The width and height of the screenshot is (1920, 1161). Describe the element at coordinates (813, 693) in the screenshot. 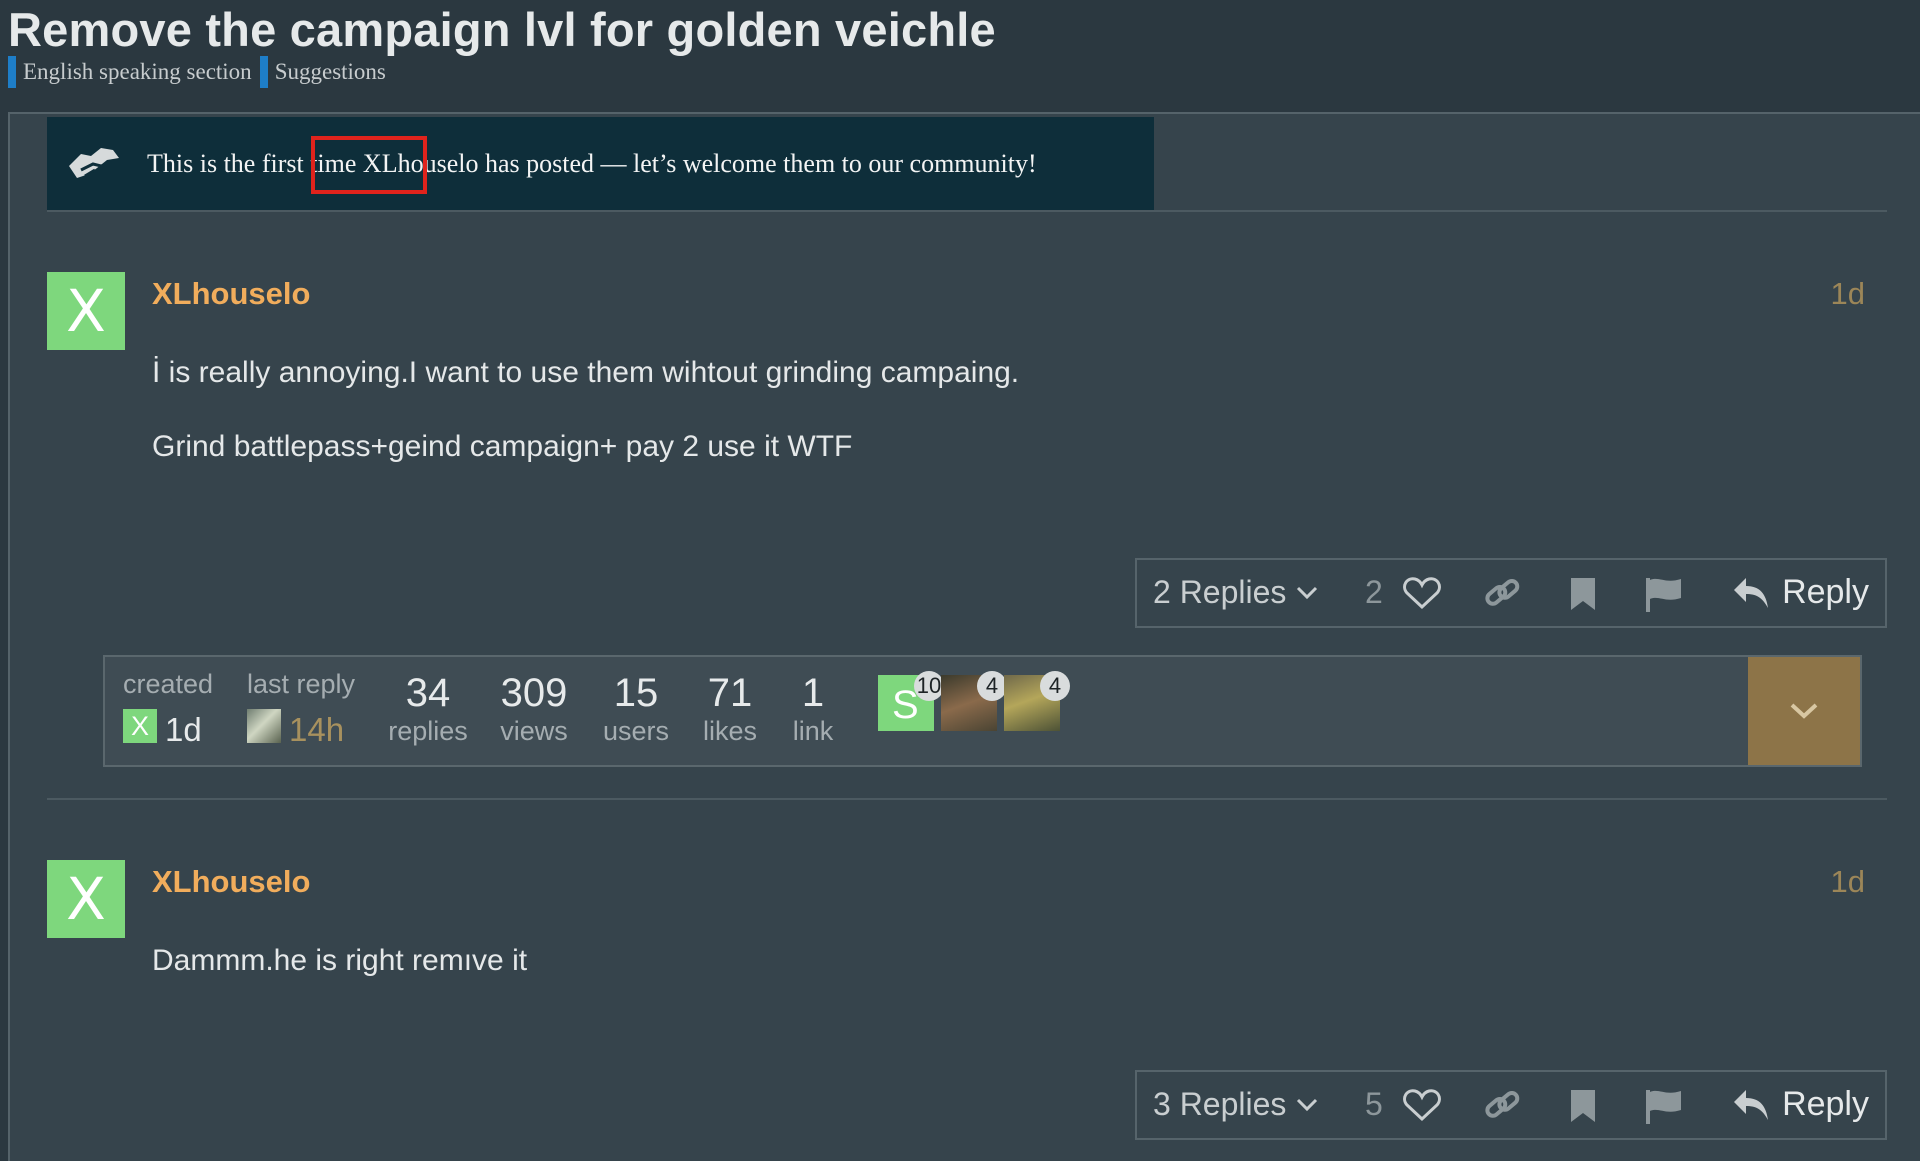

I see `stat-number: 1` at that location.